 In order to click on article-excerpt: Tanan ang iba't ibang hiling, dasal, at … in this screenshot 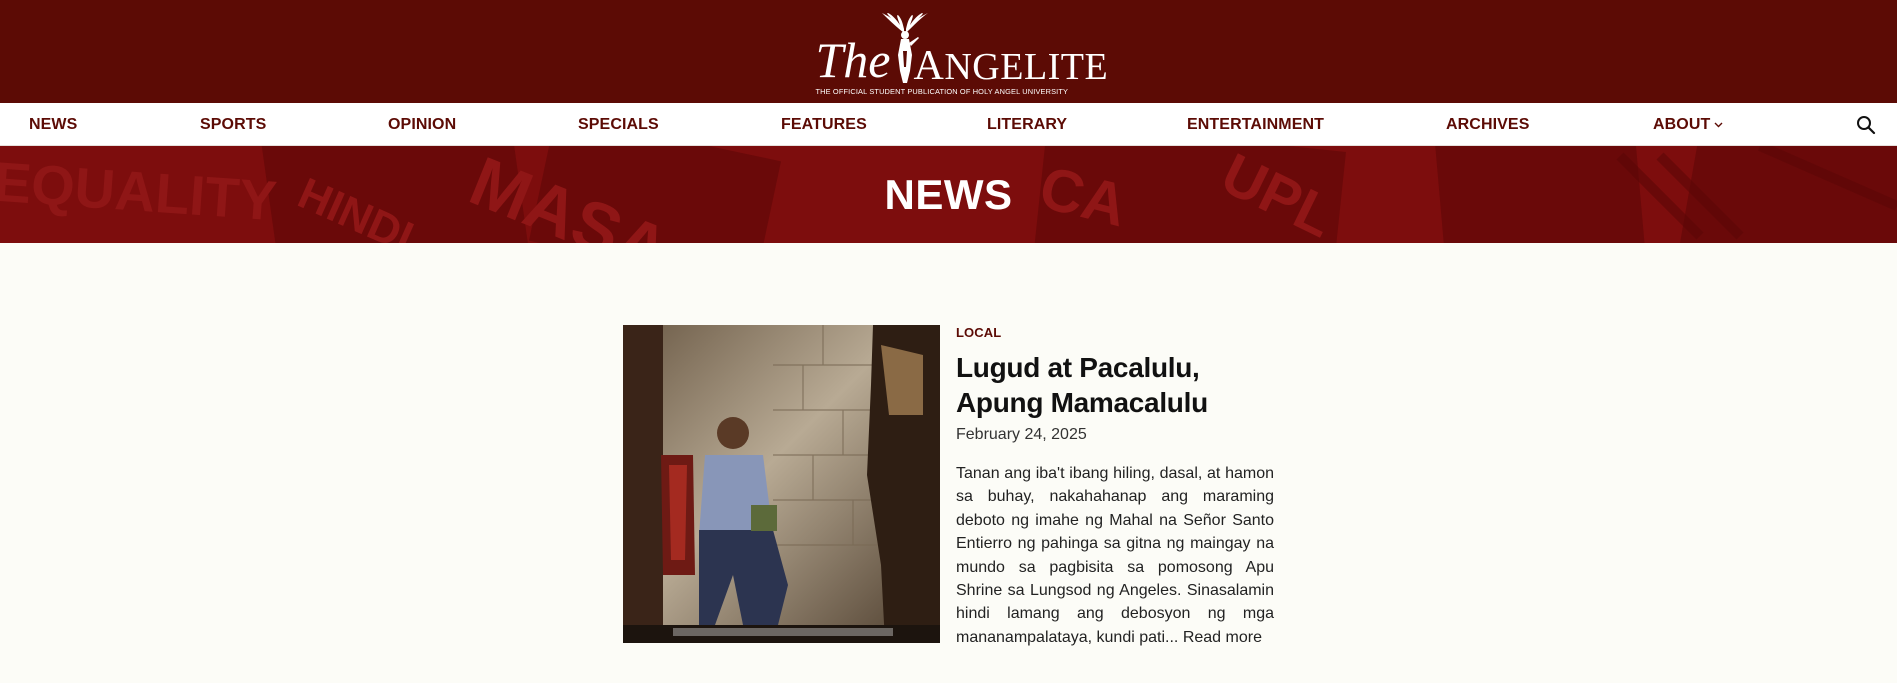, I will do `click(1115, 555)`.